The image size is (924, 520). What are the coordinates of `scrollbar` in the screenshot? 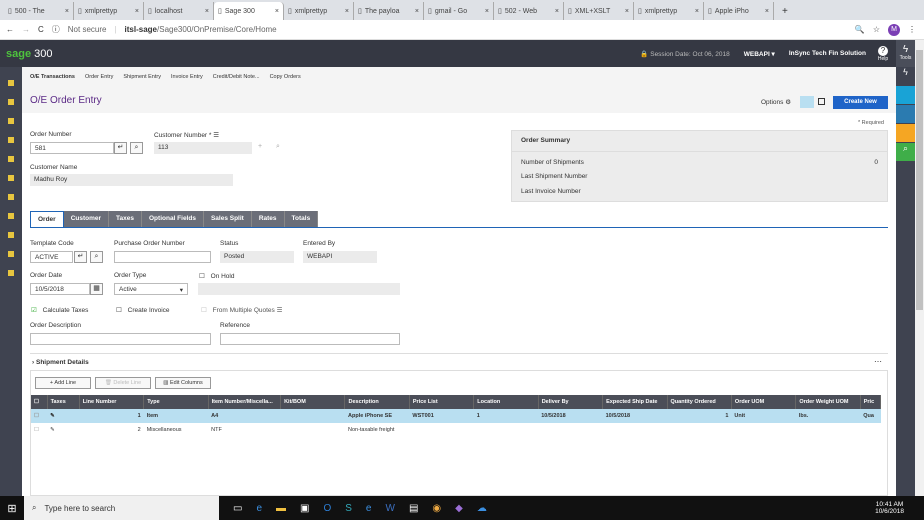 It's located at (919, 268).